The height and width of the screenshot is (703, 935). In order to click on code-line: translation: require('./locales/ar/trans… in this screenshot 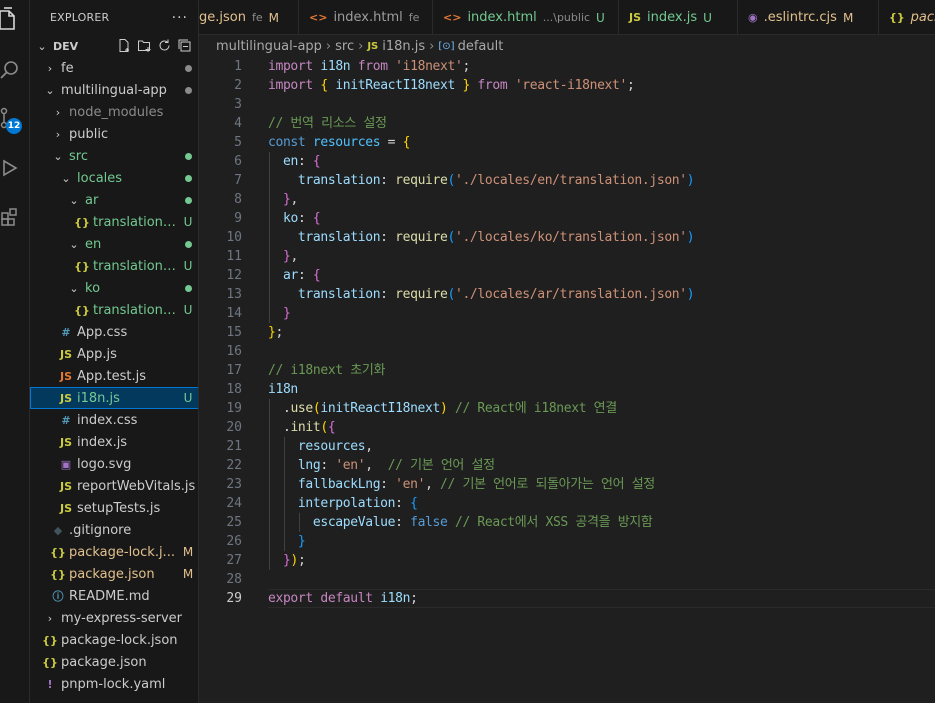, I will do `click(481, 294)`.